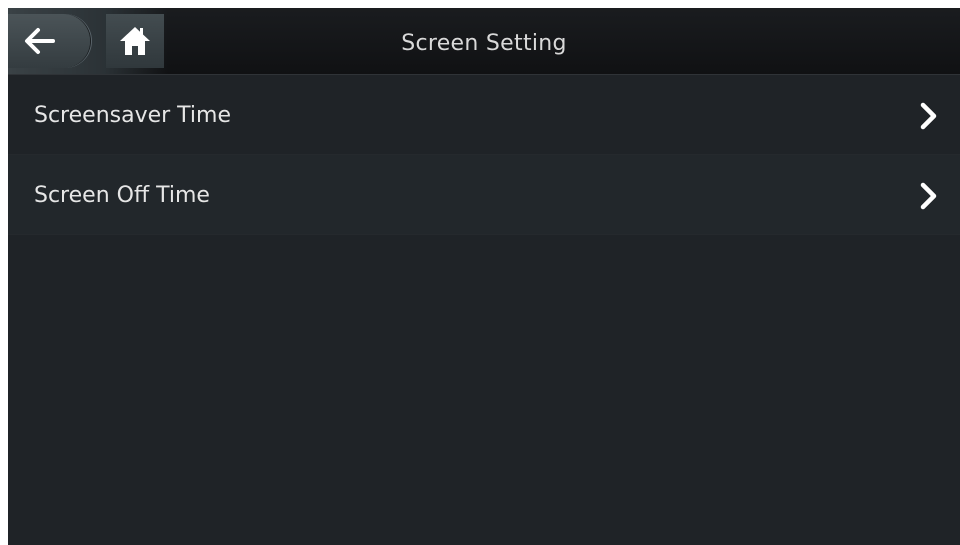  Describe the element at coordinates (484, 115) in the screenshot. I see `menu-item-screensaver-time: Screensaver Time` at that location.